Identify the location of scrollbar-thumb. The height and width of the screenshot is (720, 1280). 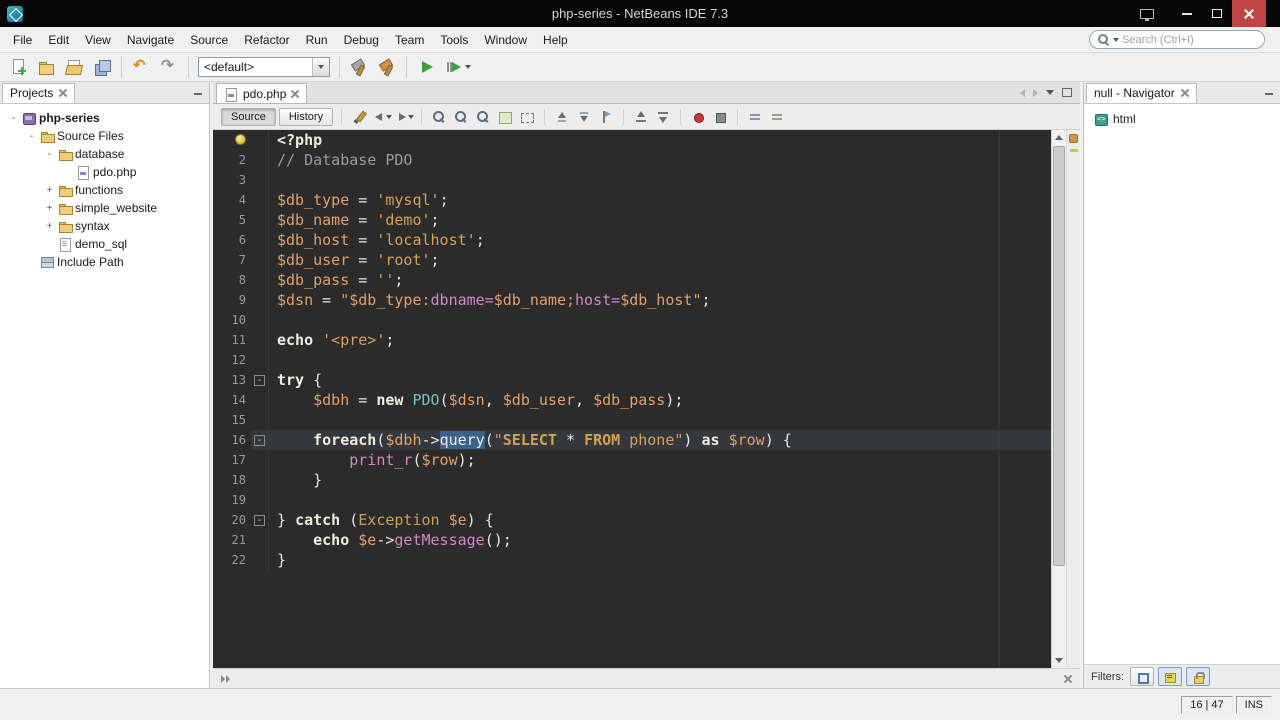
(1059, 356).